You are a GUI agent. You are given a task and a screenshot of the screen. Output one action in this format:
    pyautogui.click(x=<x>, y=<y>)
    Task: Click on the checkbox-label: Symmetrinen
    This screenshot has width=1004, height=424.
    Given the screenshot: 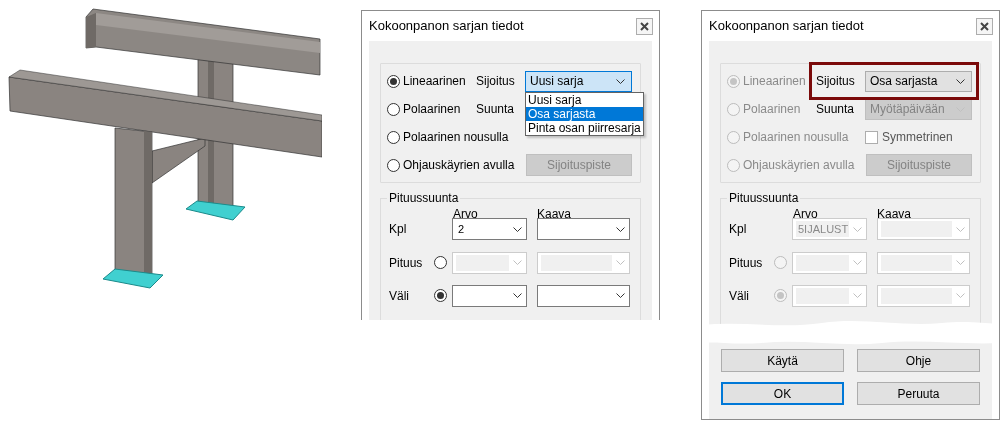 What is the action you would take?
    pyautogui.click(x=917, y=137)
    